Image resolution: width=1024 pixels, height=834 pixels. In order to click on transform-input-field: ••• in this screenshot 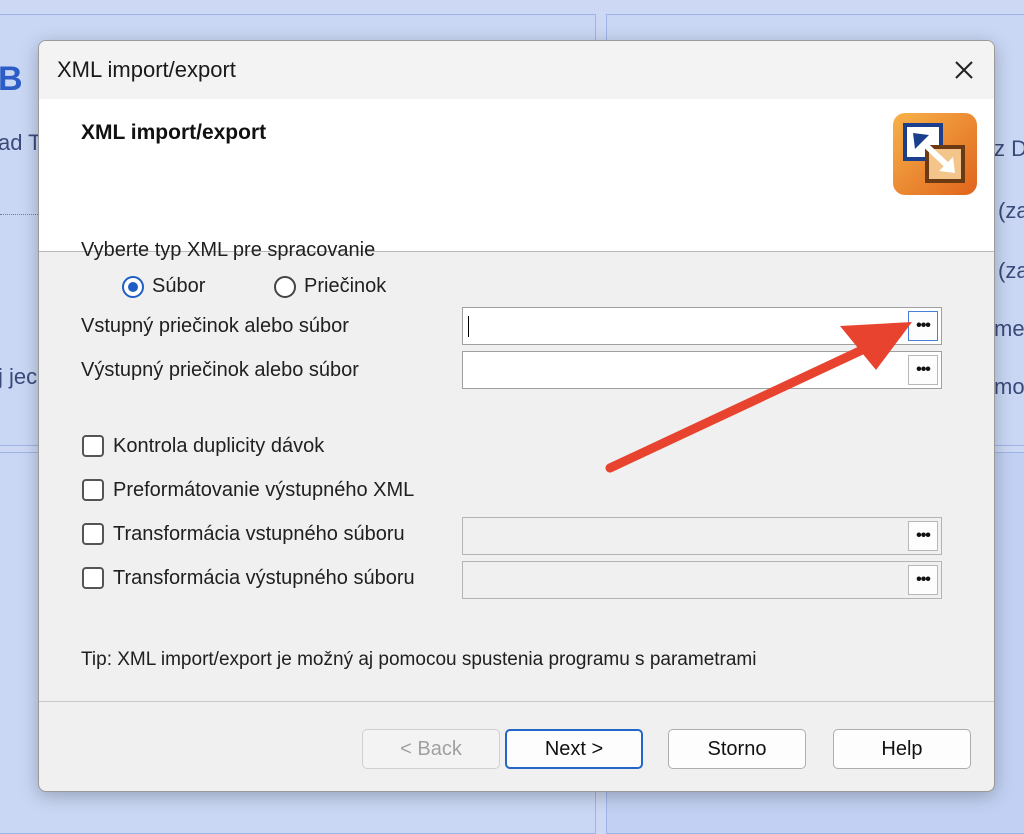, I will do `click(702, 536)`.